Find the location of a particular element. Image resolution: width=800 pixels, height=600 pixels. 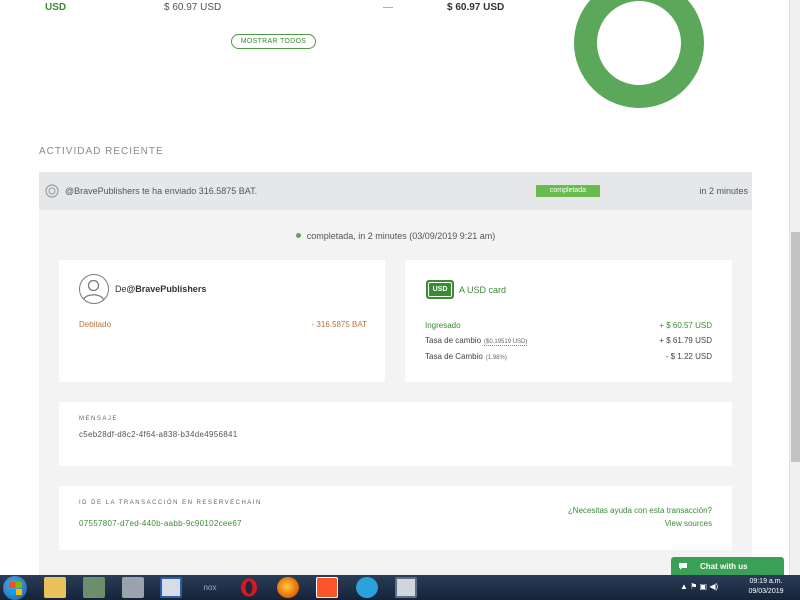

status-badge: completada is located at coordinates (568, 191).